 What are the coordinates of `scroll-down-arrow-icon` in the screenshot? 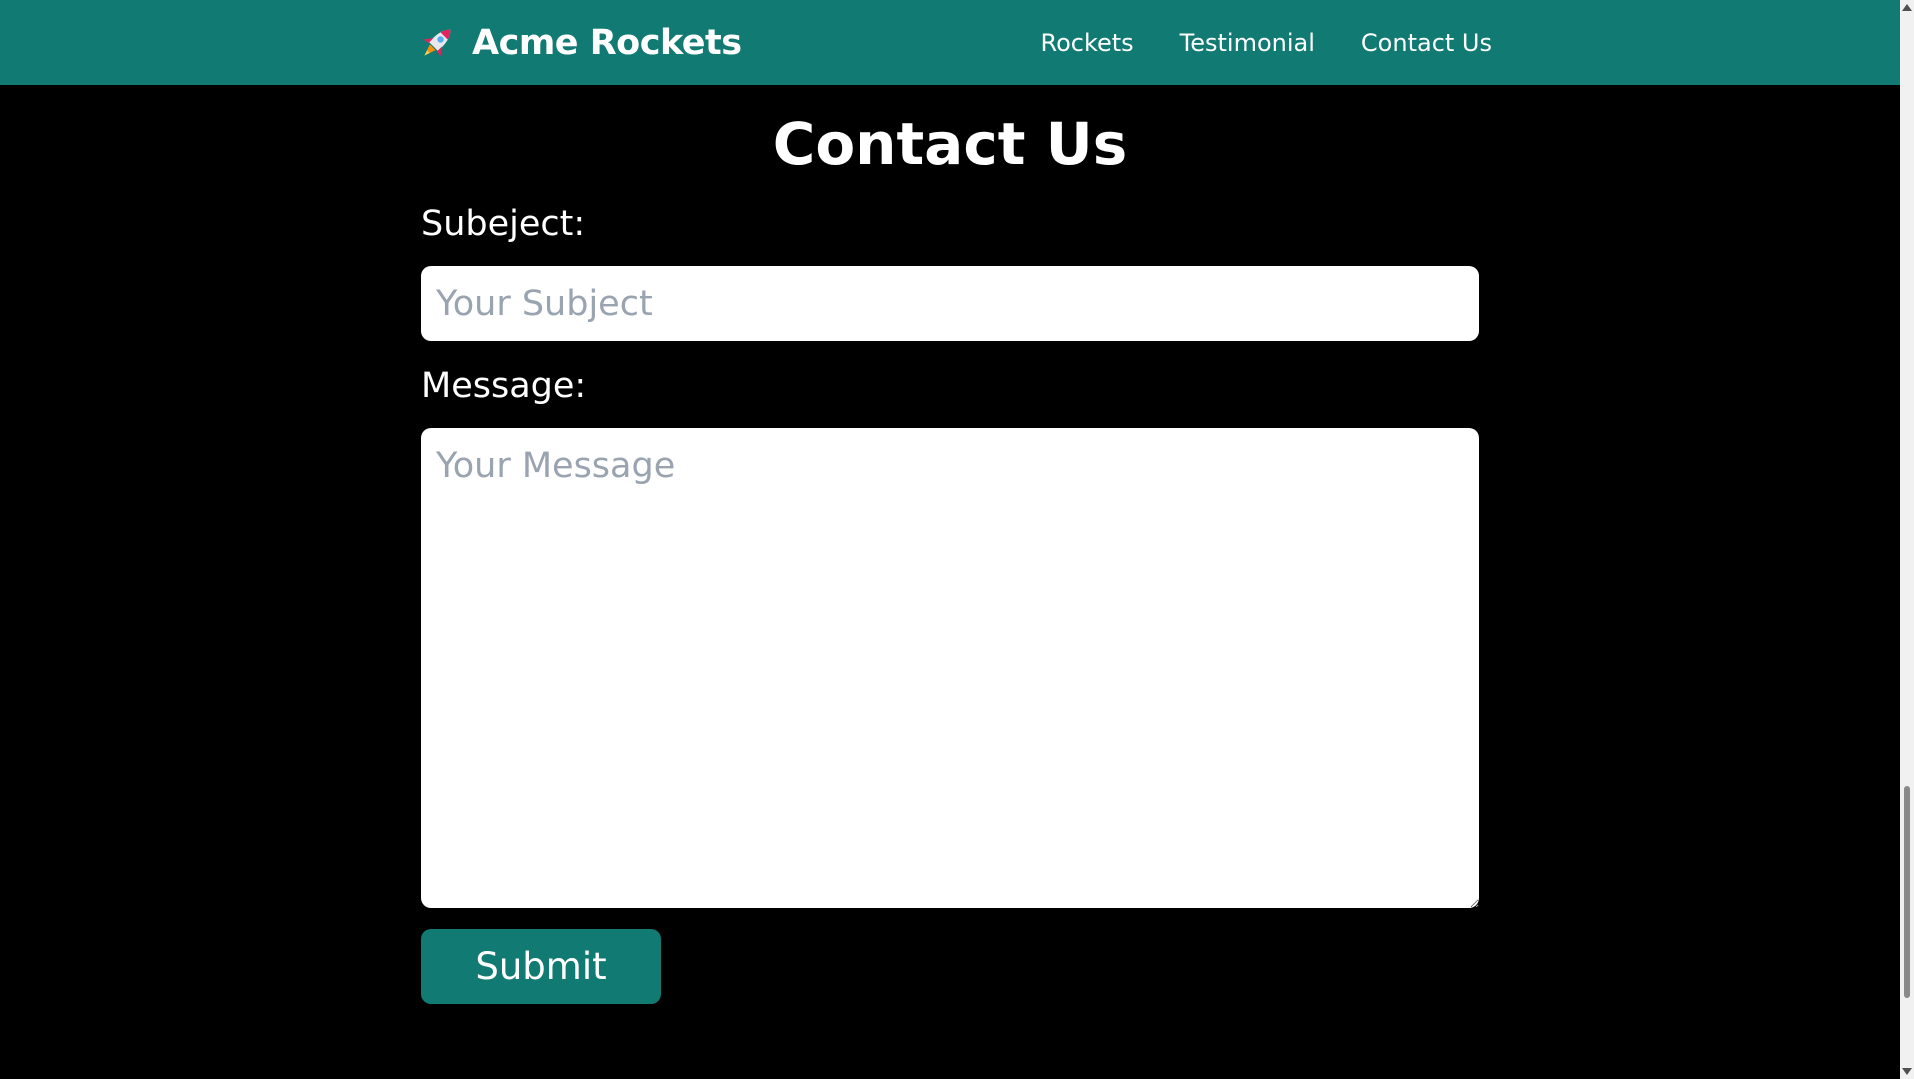 It's located at (1907, 1071).